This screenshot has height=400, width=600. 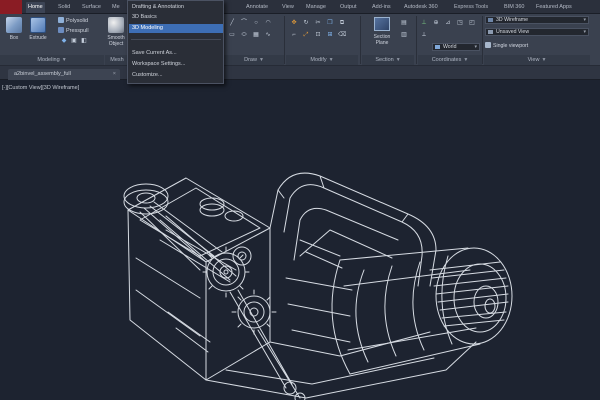 I want to click on spline-tool-icon: ∿, so click(x=268, y=35).